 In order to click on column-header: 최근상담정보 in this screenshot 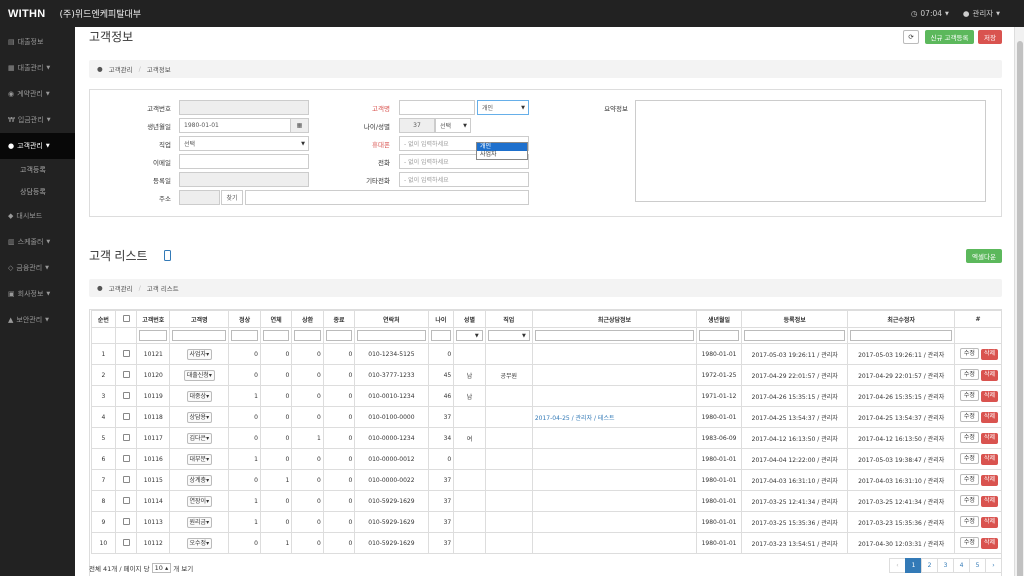, I will do `click(614, 319)`.